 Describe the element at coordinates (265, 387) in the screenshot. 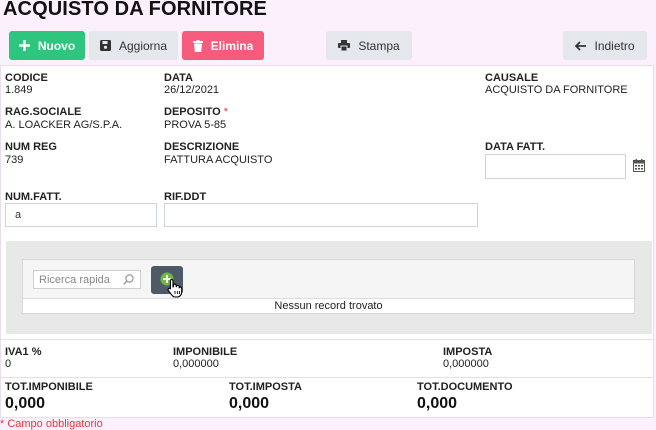

I see `tot-imposta-label: TOT.IMPOSTA` at that location.